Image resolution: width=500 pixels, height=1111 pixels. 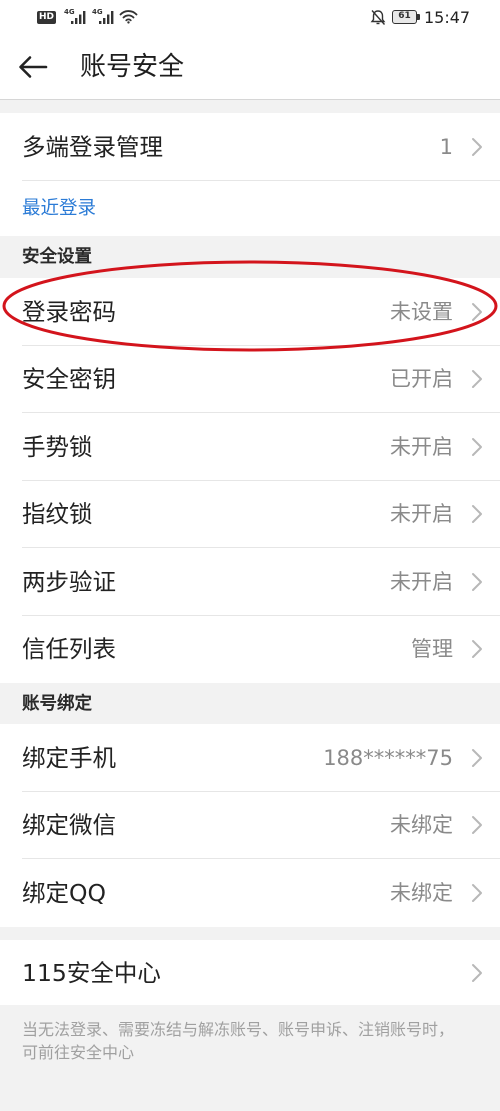 What do you see at coordinates (59, 209) in the screenshot?
I see `recent-login-link: 最近登录` at bounding box center [59, 209].